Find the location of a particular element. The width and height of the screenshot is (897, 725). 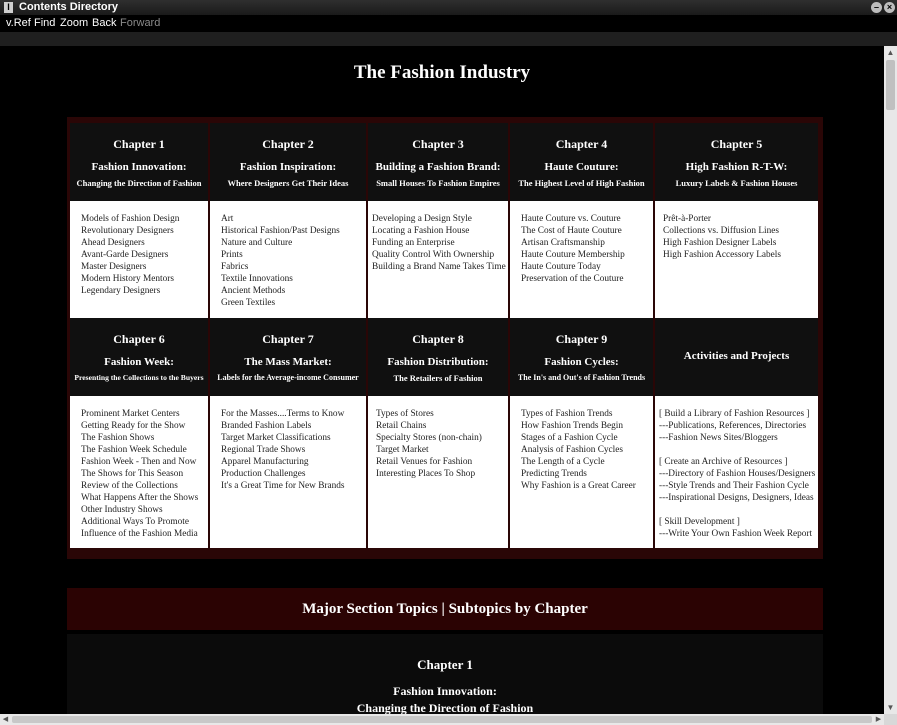

topic-link: Models of Fashion Design is located at coordinates (130, 219).